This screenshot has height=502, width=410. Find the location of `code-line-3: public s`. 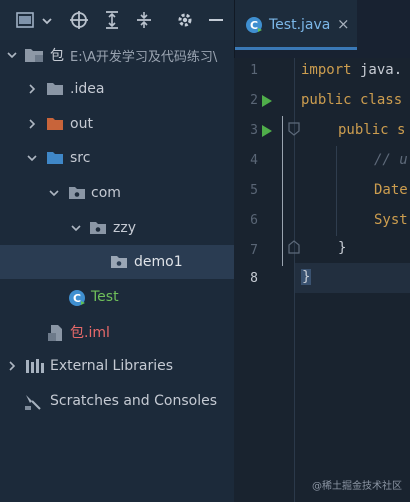

code-line-3: public s is located at coordinates (371, 130).